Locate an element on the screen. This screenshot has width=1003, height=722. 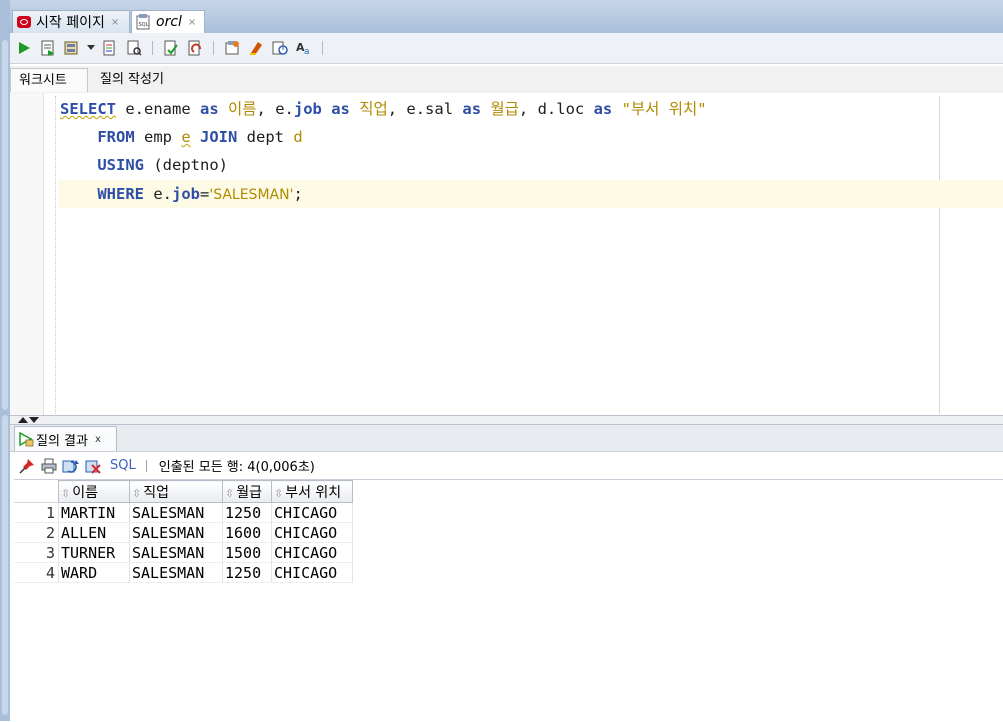
table-row: 2 ALLEN SALESMAN 1600 CHICAGO is located at coordinates (183, 532).